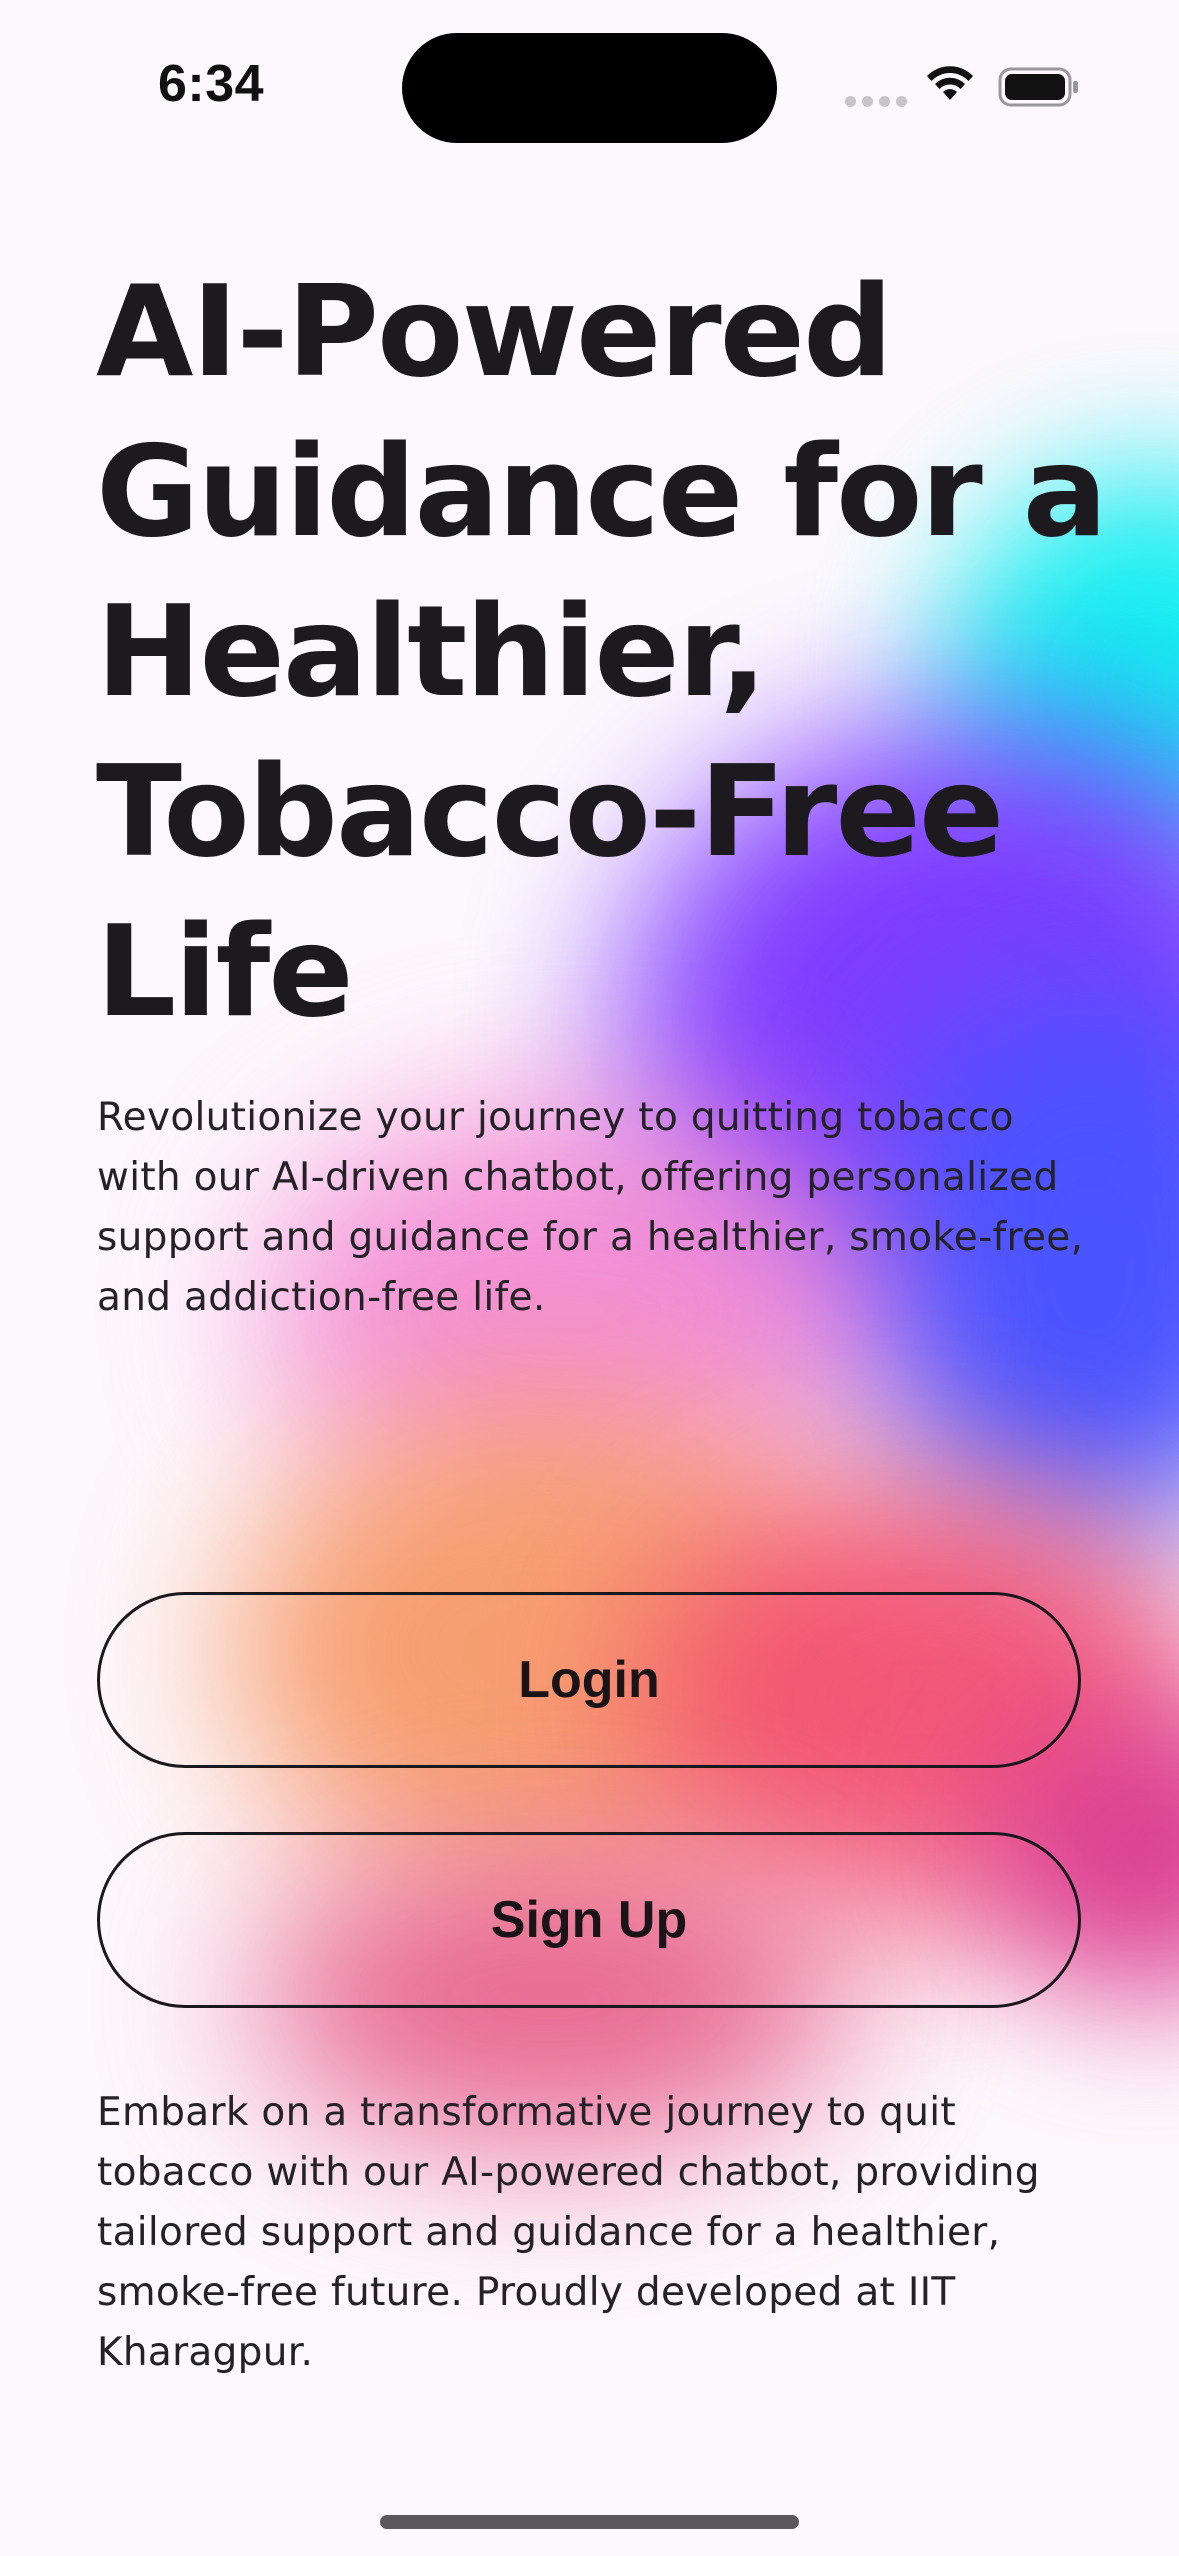 The image size is (1179, 2556). I want to click on wifi-icon, so click(950, 83).